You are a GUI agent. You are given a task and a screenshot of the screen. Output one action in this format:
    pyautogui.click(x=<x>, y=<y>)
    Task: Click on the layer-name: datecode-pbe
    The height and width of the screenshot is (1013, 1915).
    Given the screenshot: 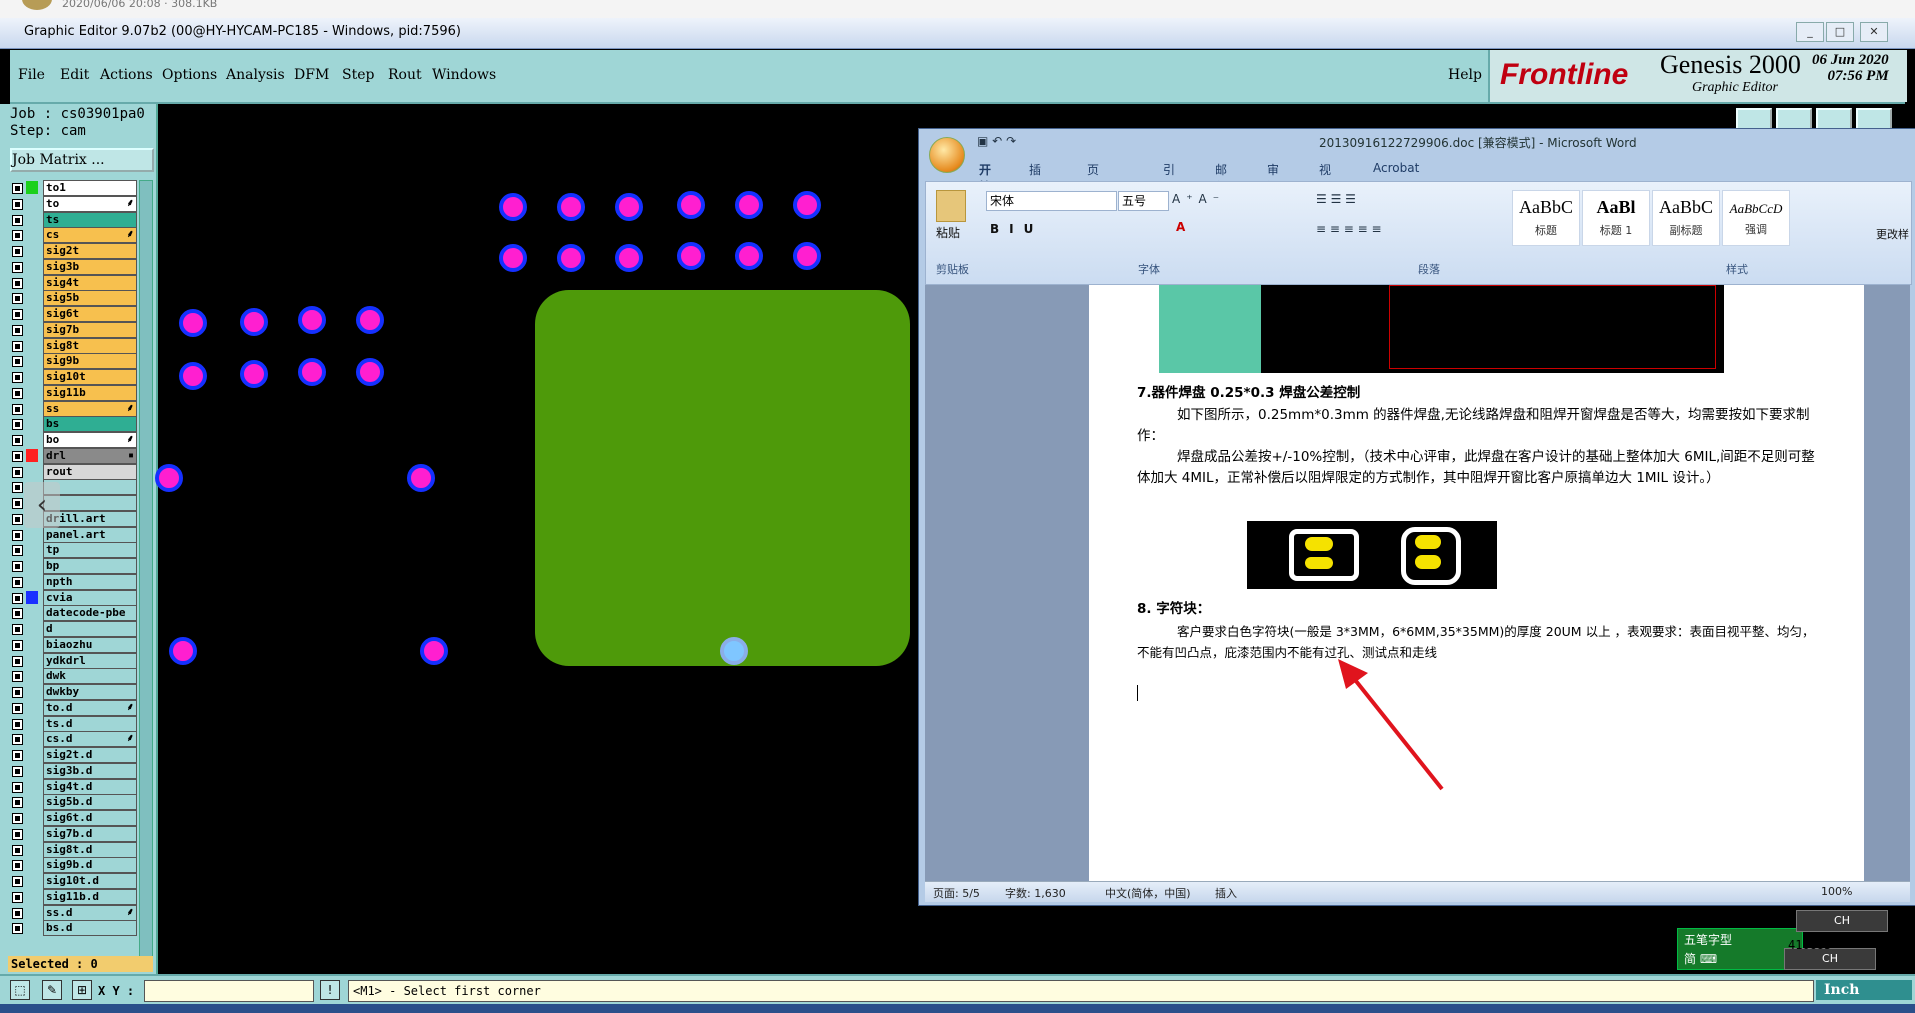 What is the action you would take?
    pyautogui.click(x=90, y=613)
    